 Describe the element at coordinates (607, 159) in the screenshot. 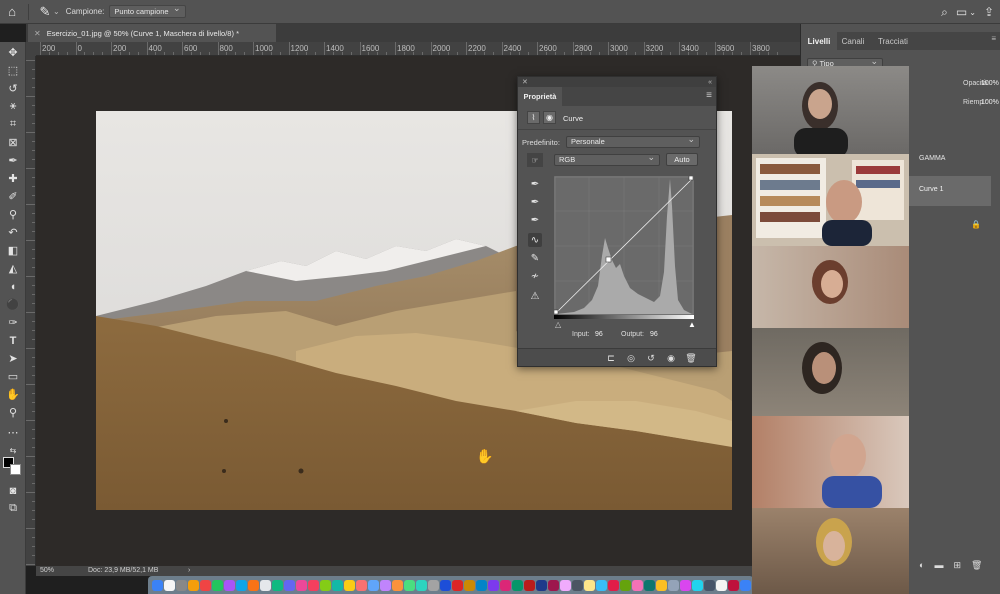

I see `channel-select: RGB` at that location.